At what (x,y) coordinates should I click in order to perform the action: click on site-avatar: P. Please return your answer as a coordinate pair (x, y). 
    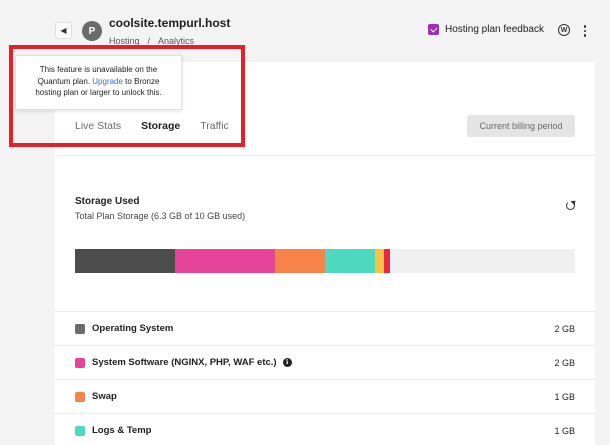
    Looking at the image, I should click on (92, 31).